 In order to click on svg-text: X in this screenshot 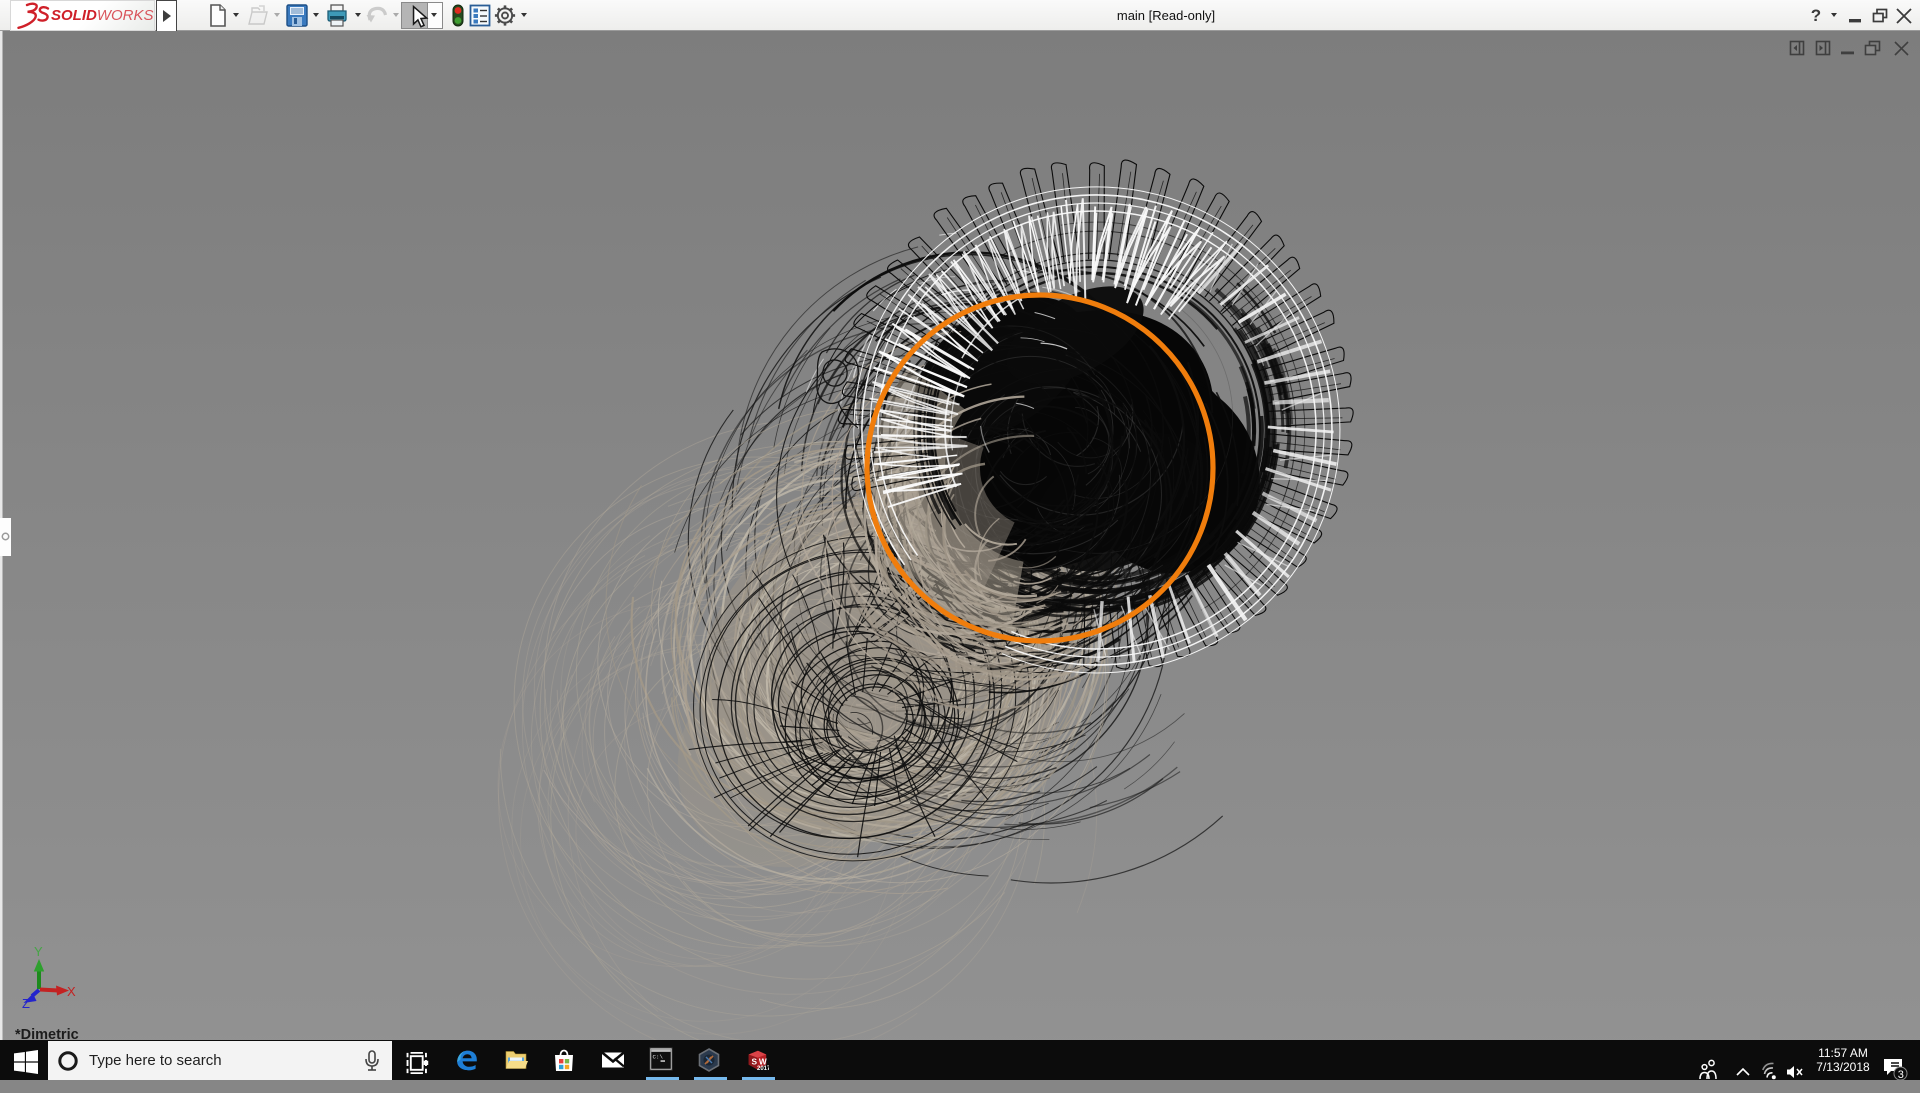, I will do `click(71, 991)`.